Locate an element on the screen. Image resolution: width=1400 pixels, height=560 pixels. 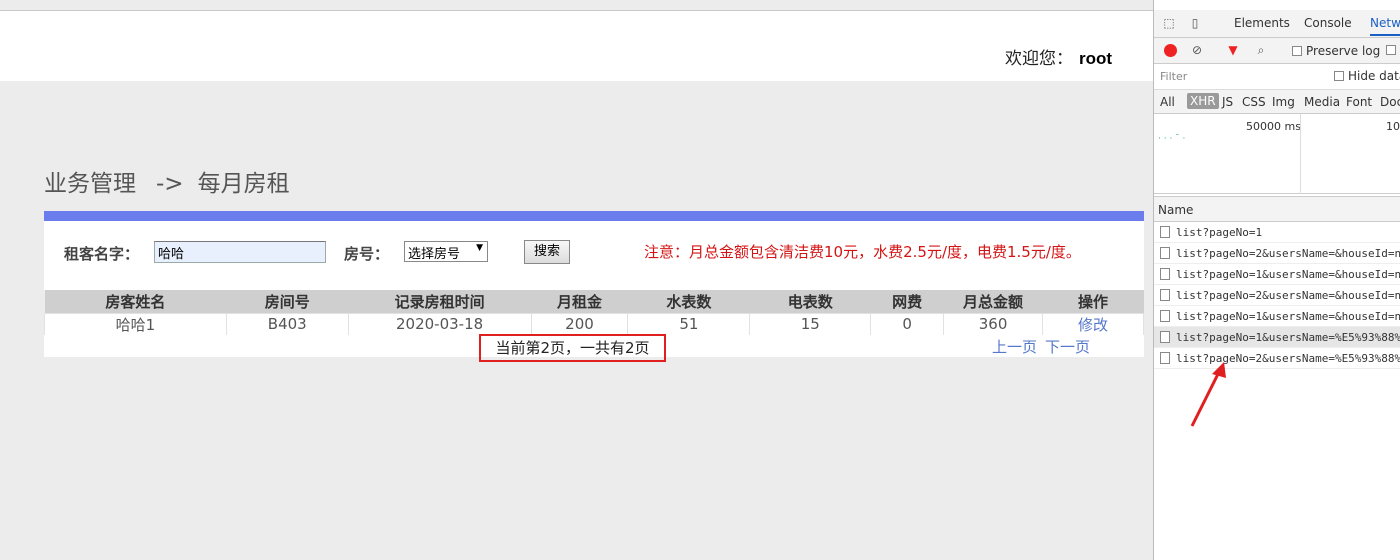
network-filter-bar: Filter Hide data is located at coordinates (1277, 77).